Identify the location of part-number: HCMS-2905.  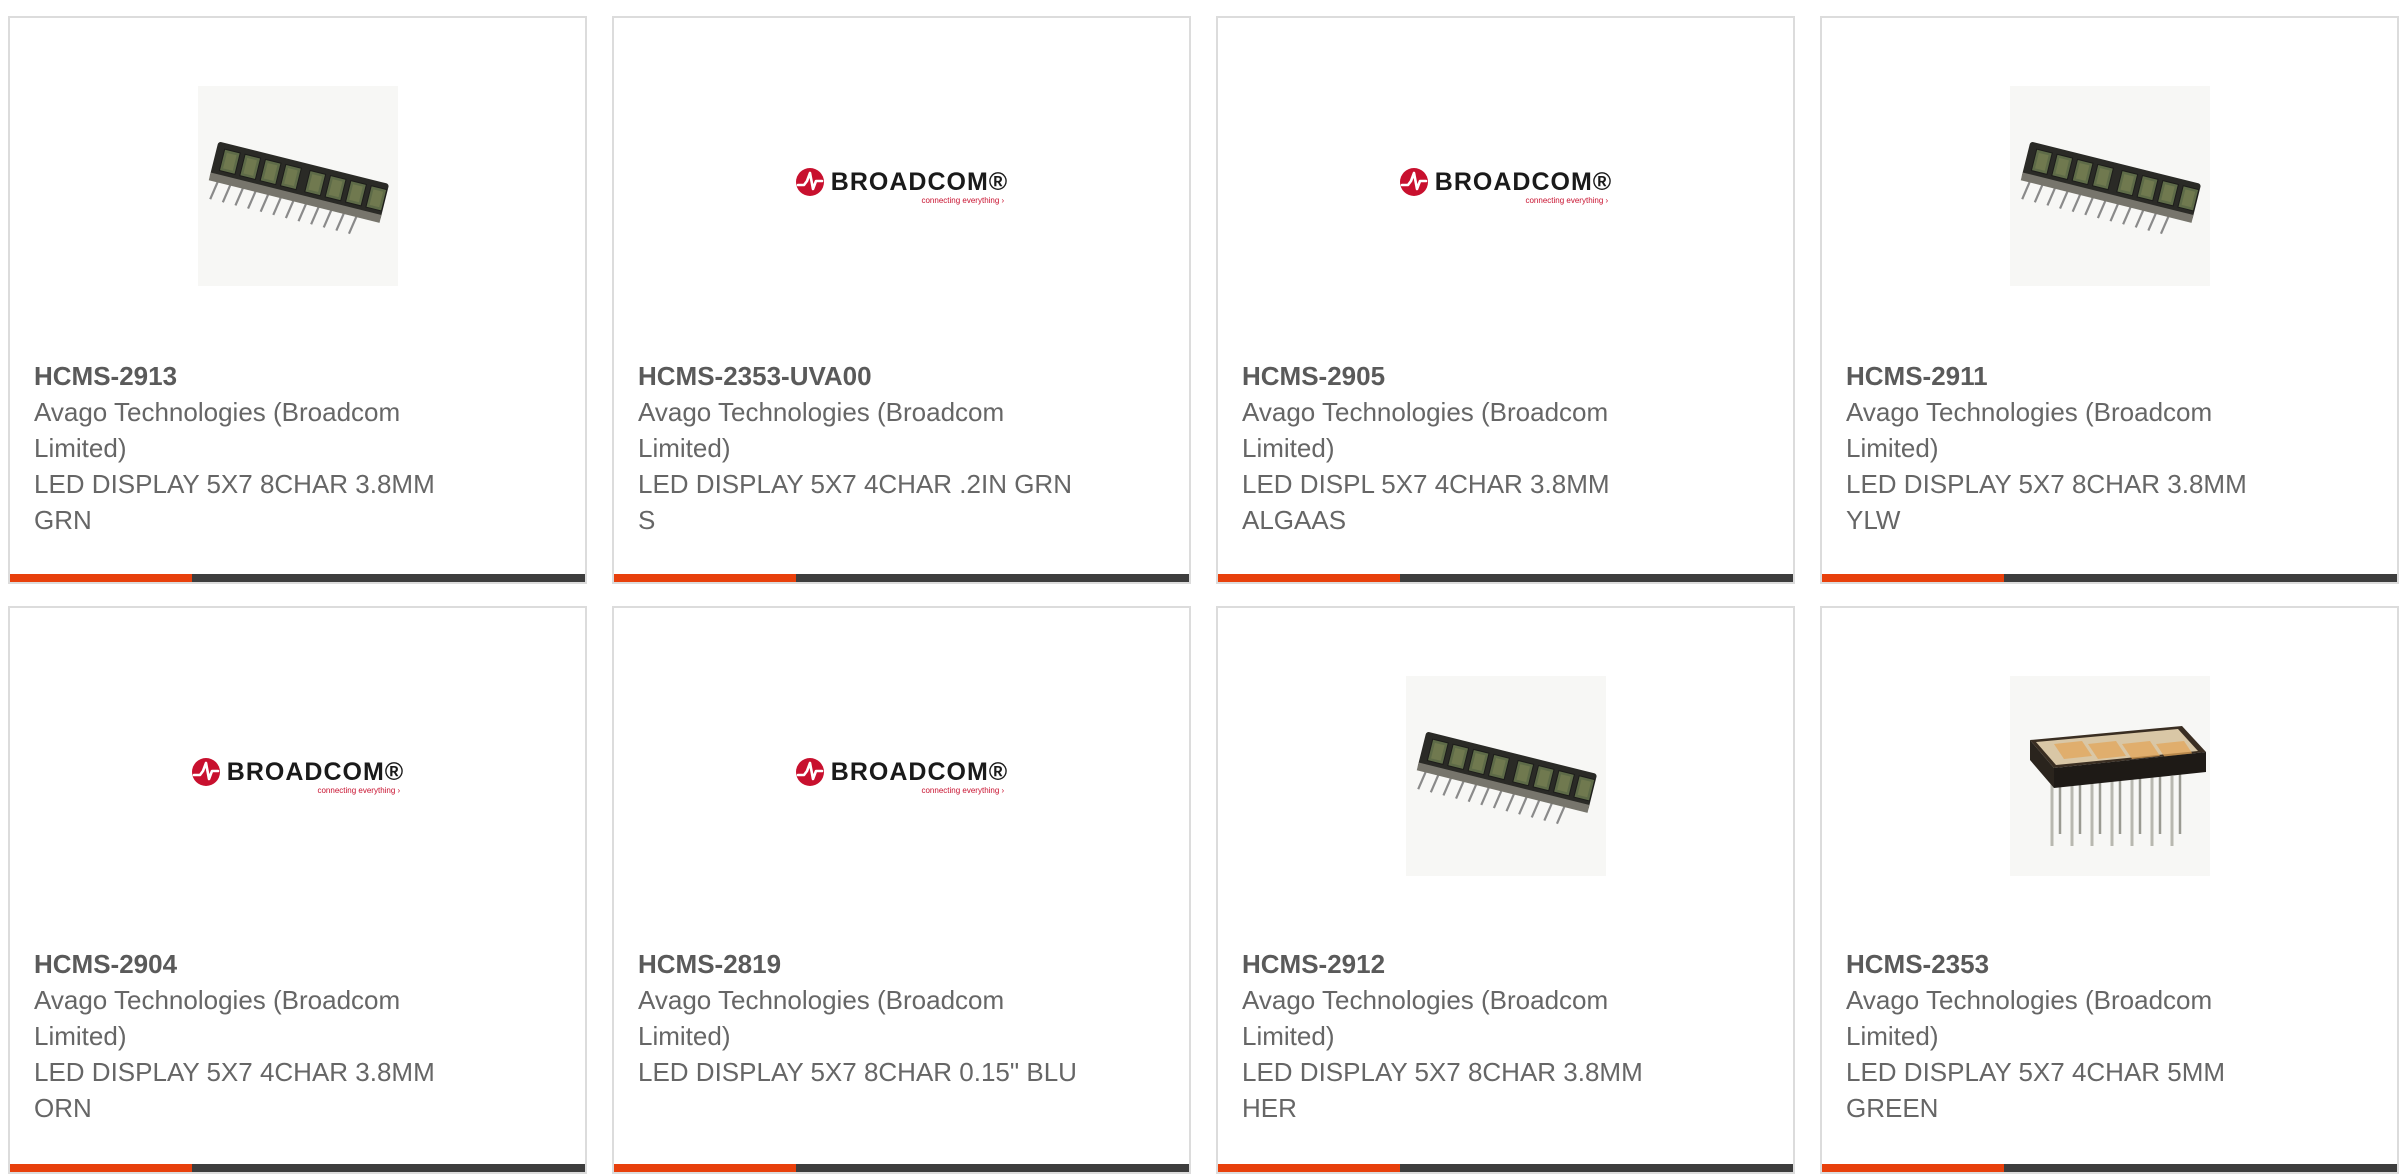
(1462, 376).